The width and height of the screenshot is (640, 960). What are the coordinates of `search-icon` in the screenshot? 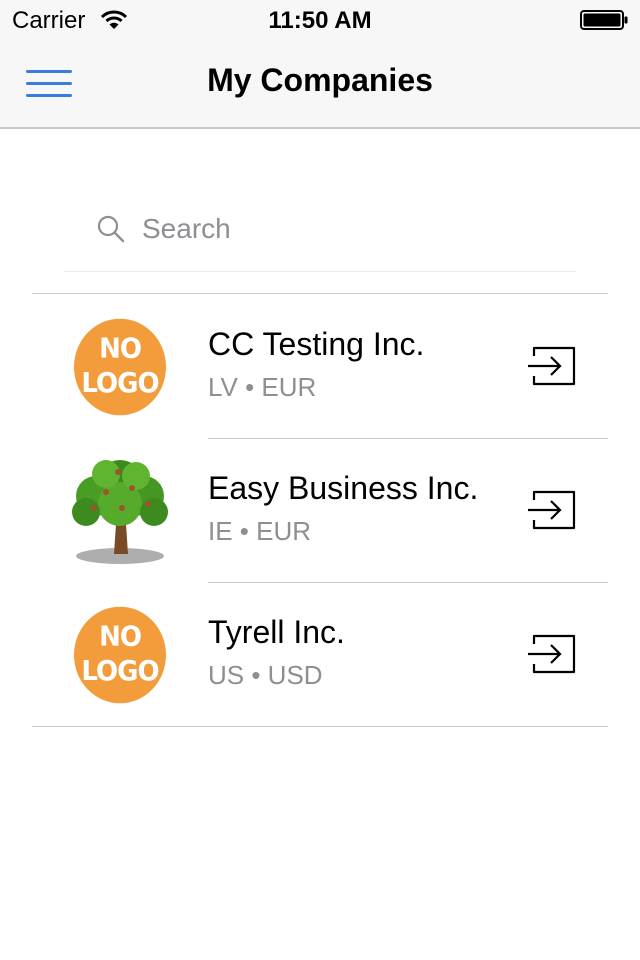 It's located at (111, 229).